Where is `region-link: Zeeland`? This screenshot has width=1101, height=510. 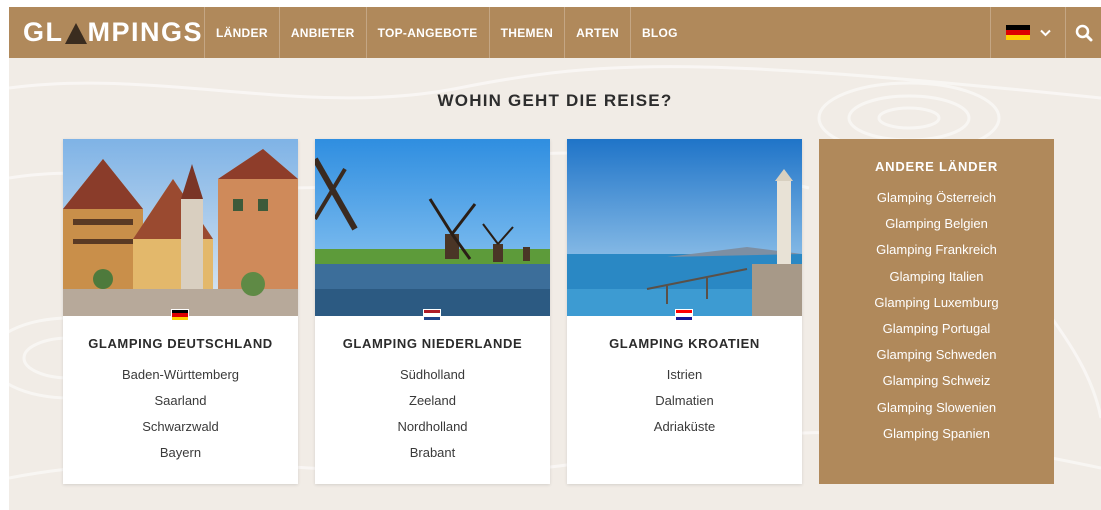
region-link: Zeeland is located at coordinates (432, 406).